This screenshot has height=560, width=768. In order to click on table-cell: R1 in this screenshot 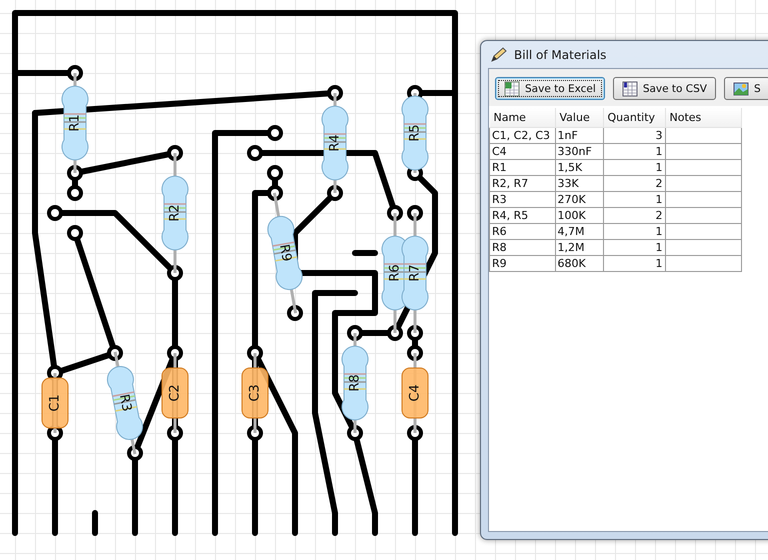, I will do `click(522, 168)`.